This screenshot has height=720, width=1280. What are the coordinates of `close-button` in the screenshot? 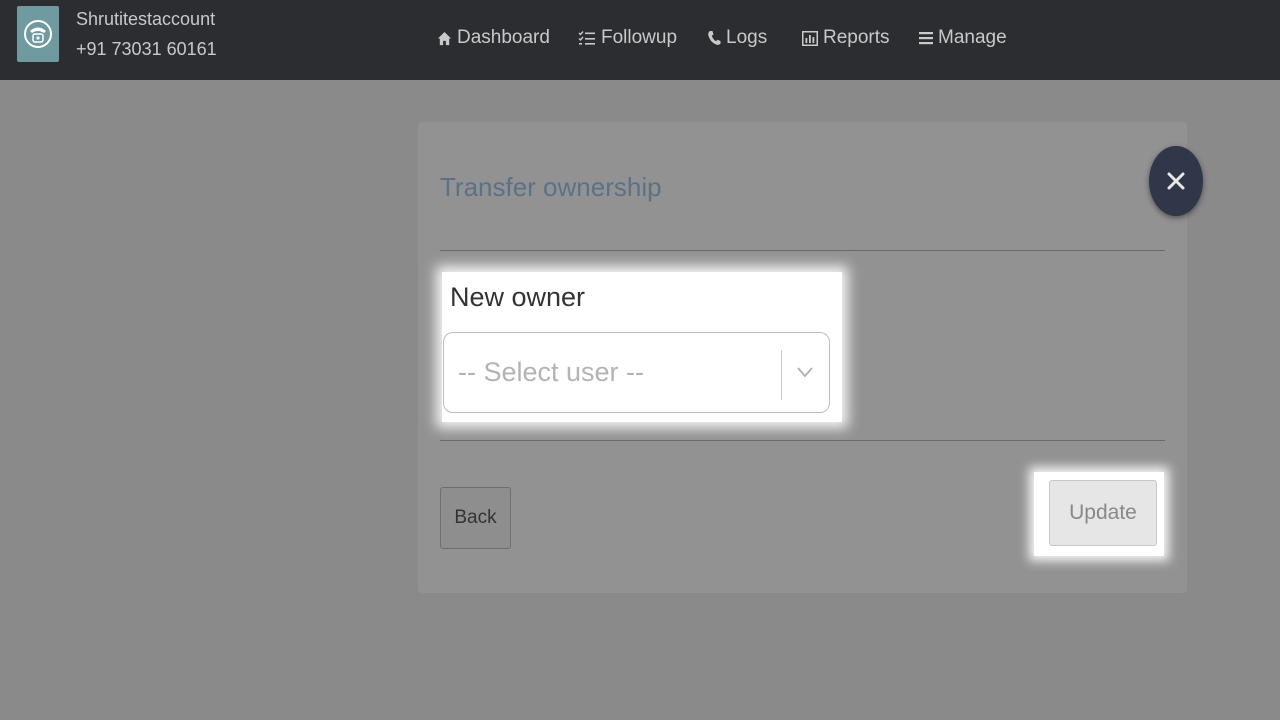 It's located at (1176, 181).